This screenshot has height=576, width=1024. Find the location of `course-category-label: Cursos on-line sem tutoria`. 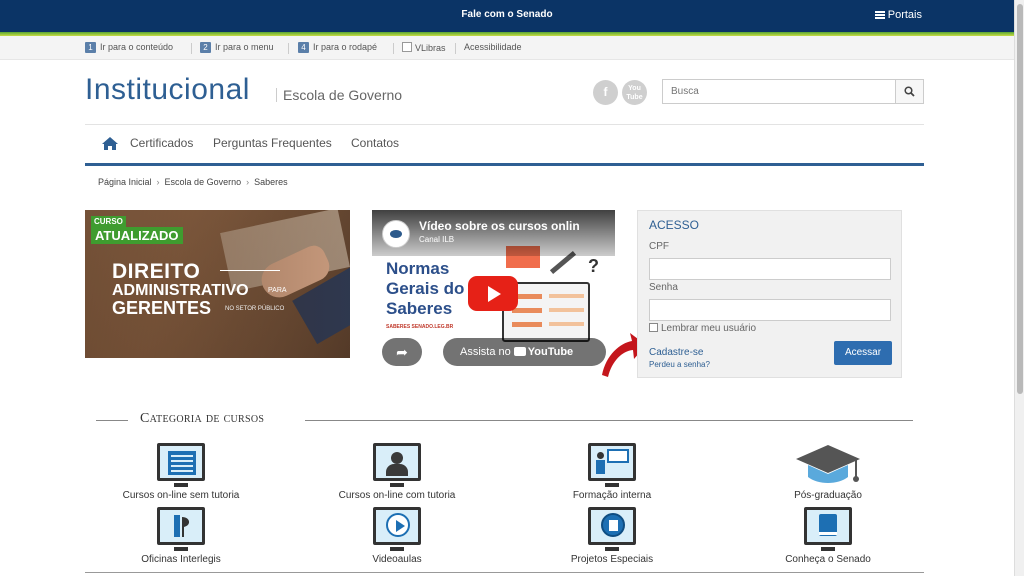

course-category-label: Cursos on-line sem tutoria is located at coordinates (181, 495).